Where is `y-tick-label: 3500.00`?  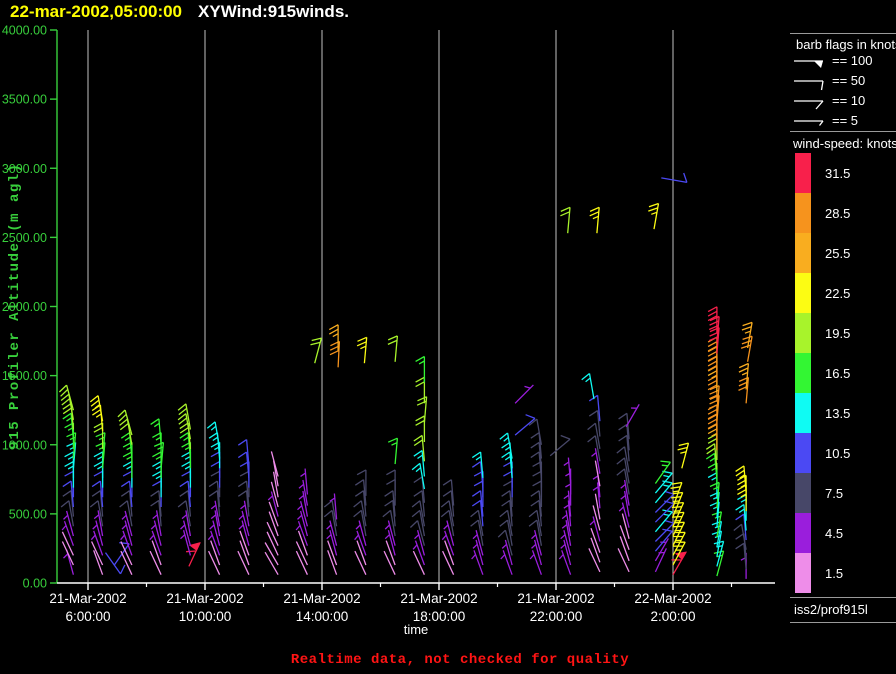 y-tick-label: 3500.00 is located at coordinates (24, 100).